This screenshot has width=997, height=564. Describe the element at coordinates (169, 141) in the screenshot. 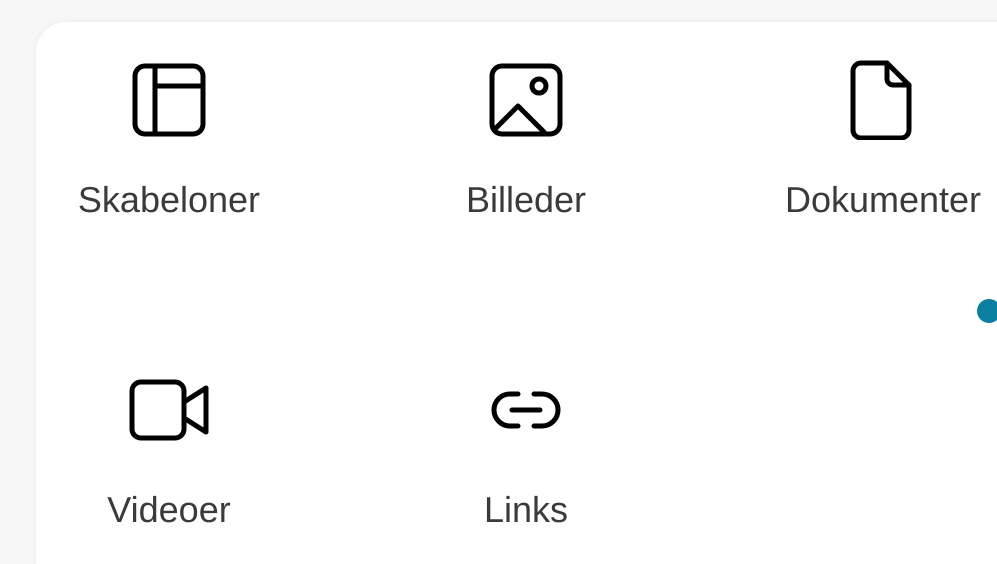

I see `category-tile: Skabeloner` at that location.